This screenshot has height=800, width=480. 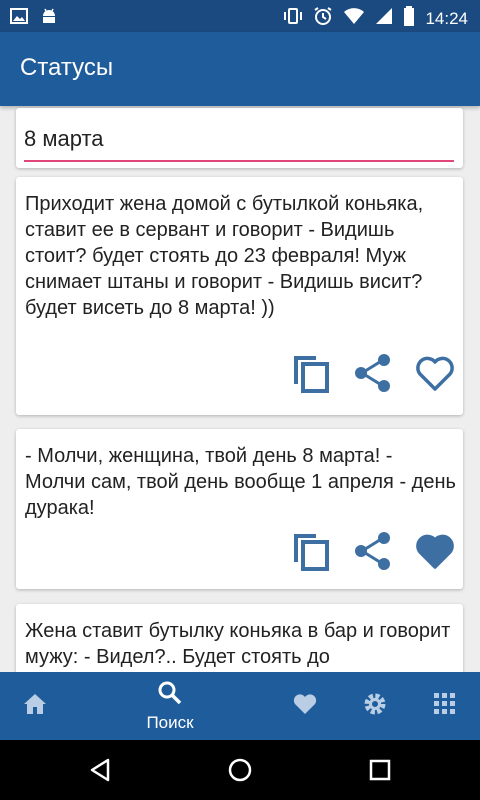 What do you see at coordinates (435, 551) in the screenshot?
I see `heart-filled-icon` at bounding box center [435, 551].